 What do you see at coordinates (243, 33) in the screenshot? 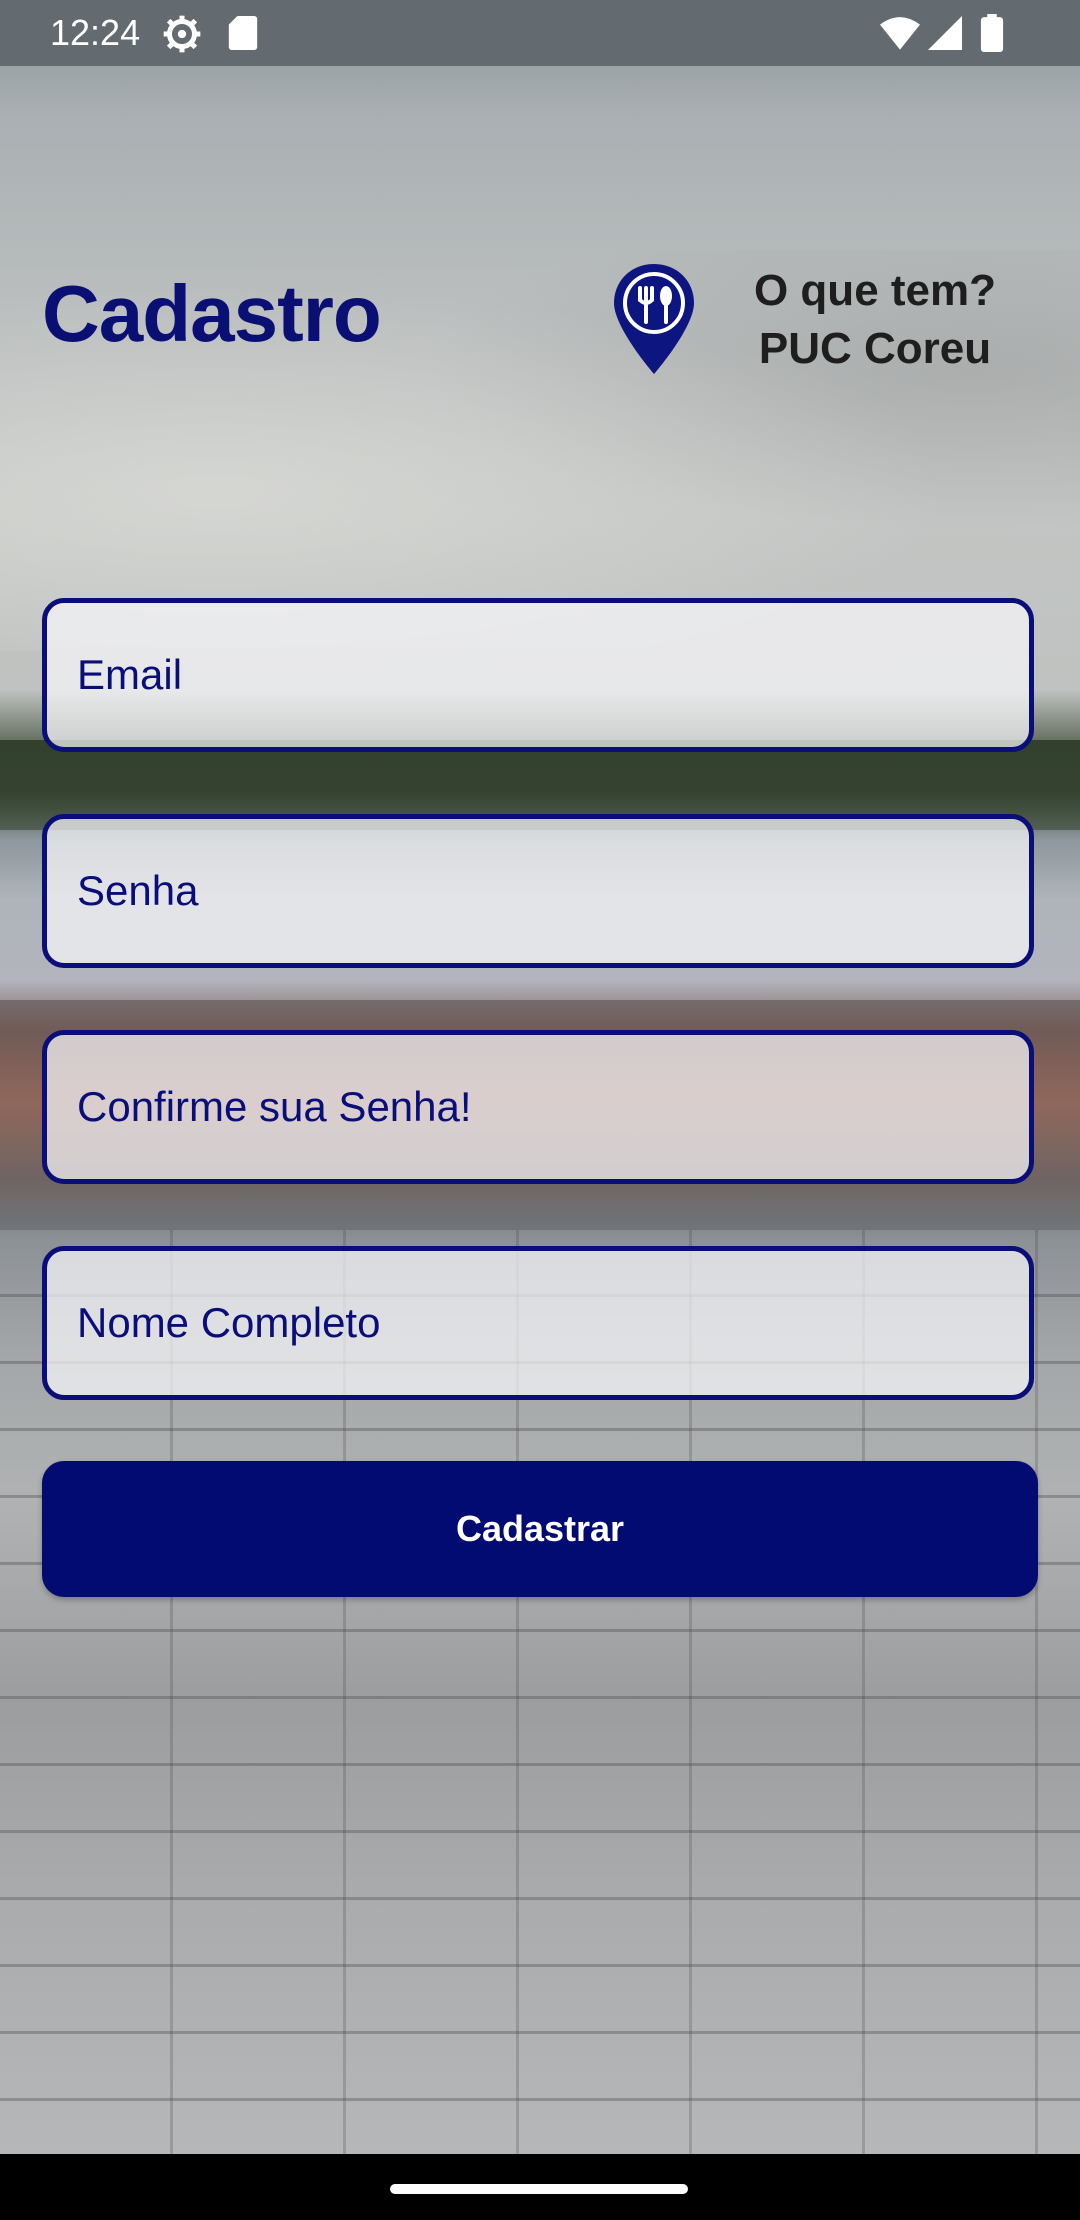
I see `sd-card-icon` at bounding box center [243, 33].